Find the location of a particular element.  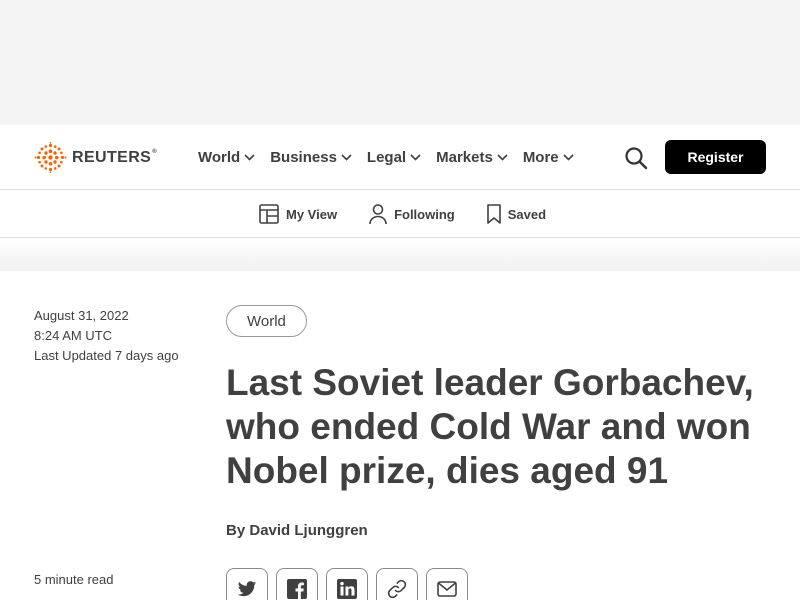

logo-wordmark: REUTERS® is located at coordinates (115, 157).